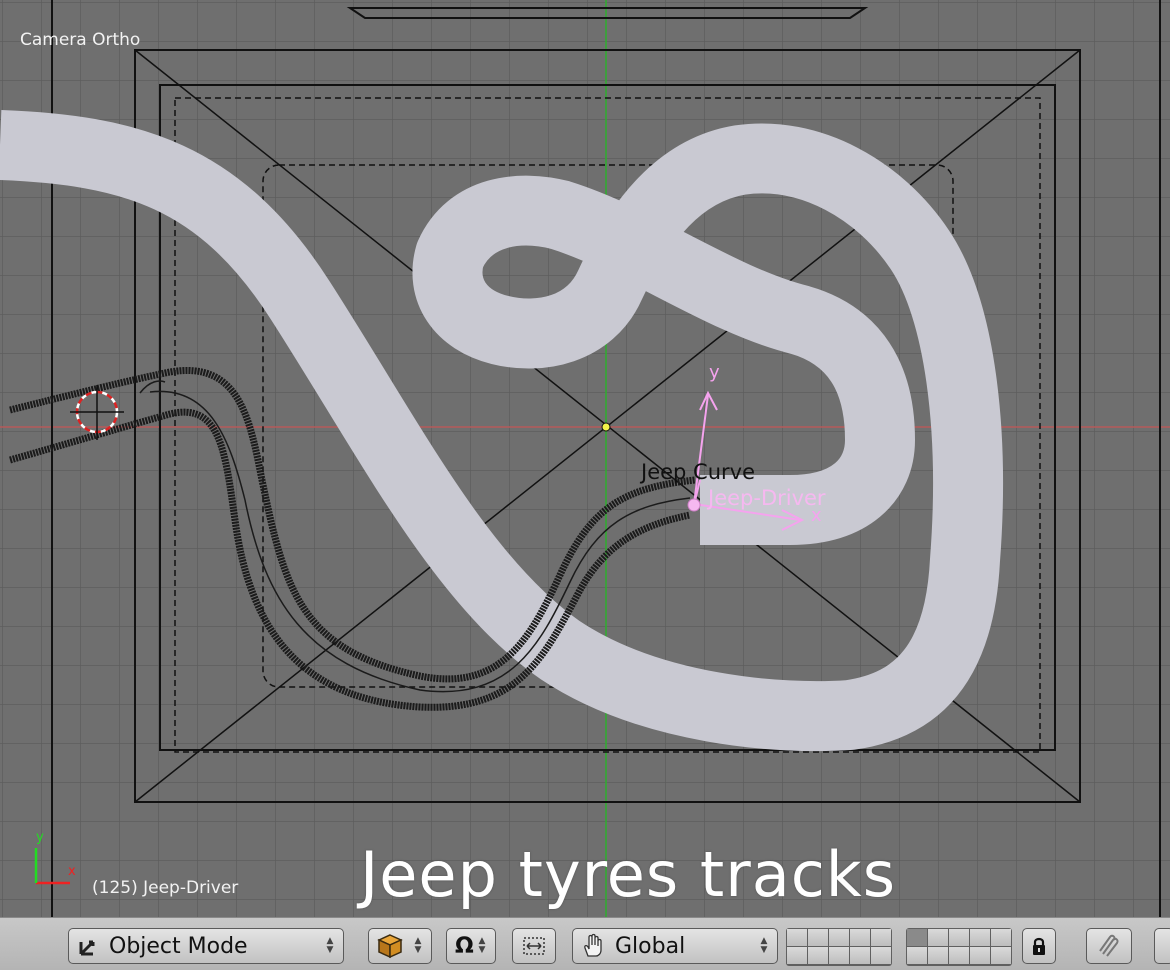  I want to click on transform-orientation-label: Global, so click(650, 946).